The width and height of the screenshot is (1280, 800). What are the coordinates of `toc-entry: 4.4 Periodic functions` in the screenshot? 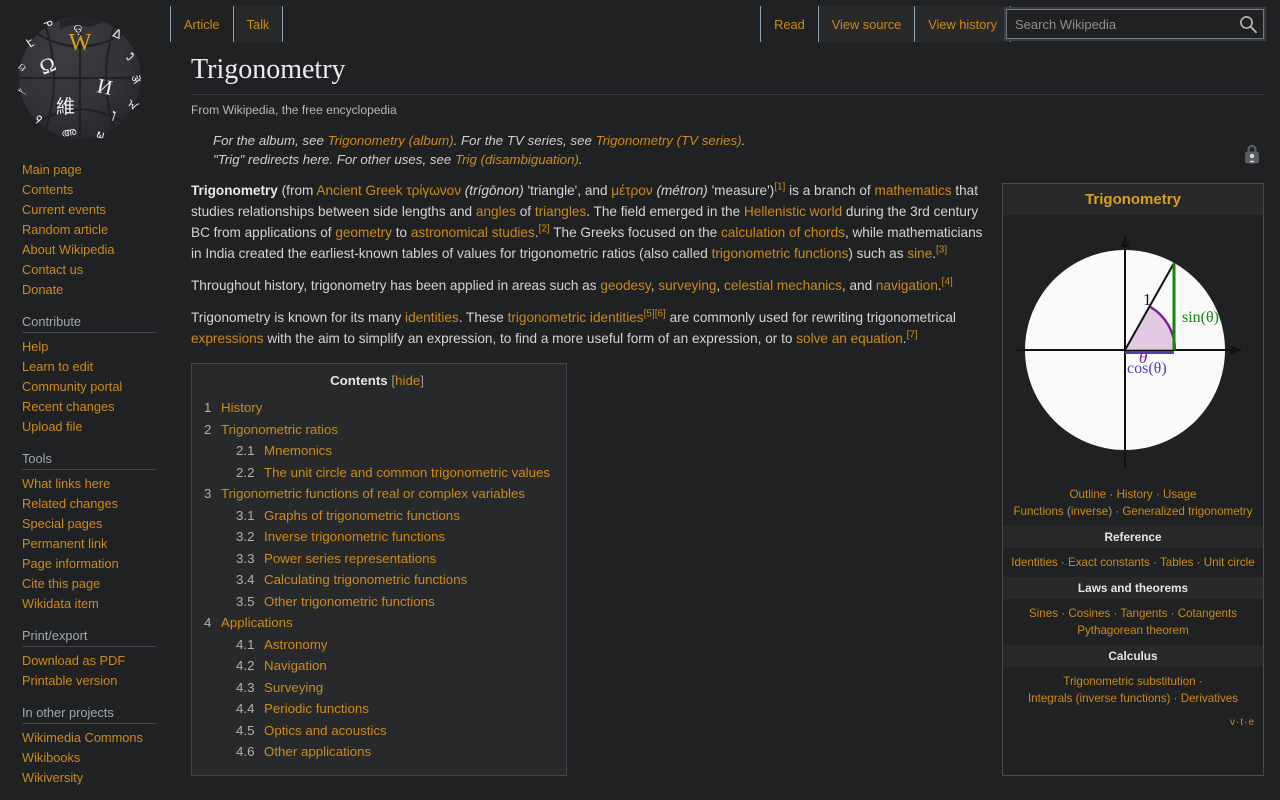 It's located at (393, 709).